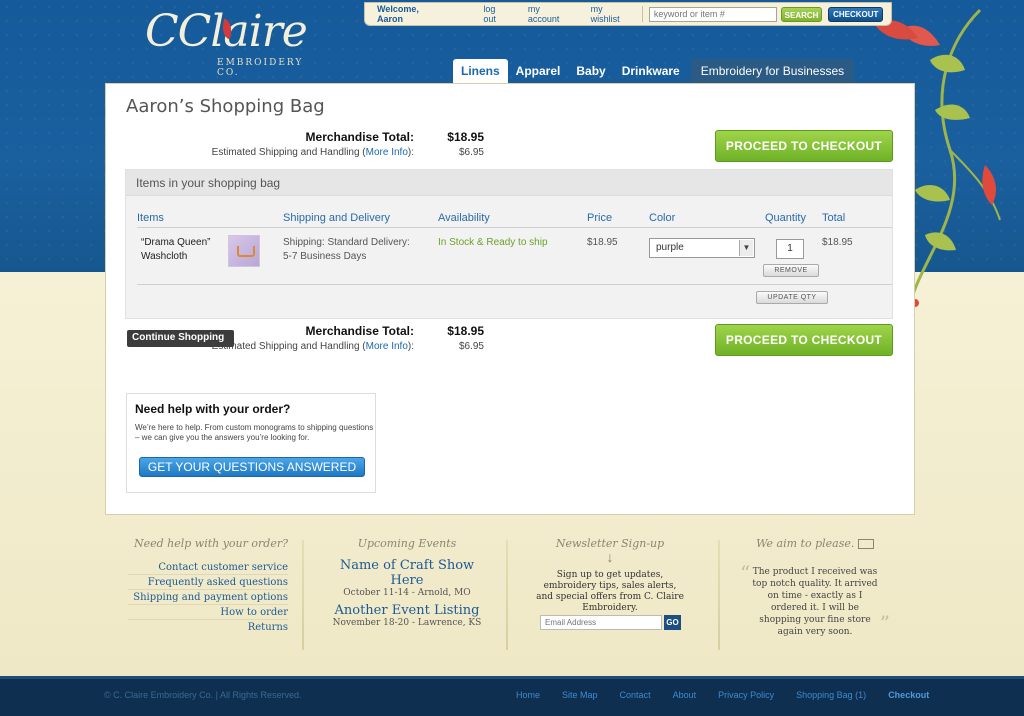 The width and height of the screenshot is (1024, 716). What do you see at coordinates (600, 218) in the screenshot?
I see `col-price: Price` at bounding box center [600, 218].